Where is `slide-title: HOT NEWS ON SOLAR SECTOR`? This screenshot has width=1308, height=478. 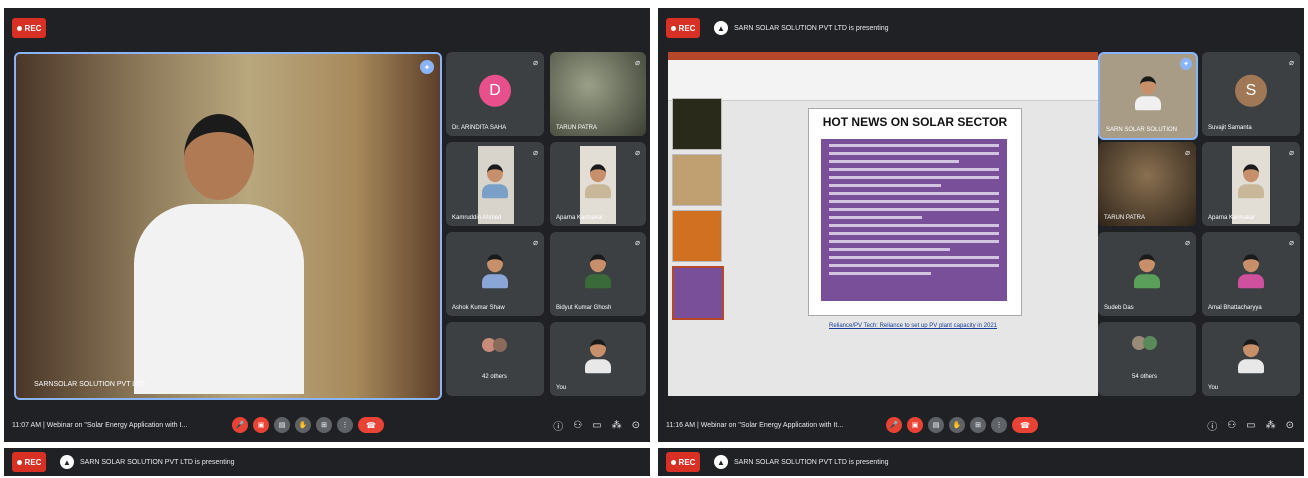 slide-title: HOT NEWS ON SOLAR SECTOR is located at coordinates (915, 122).